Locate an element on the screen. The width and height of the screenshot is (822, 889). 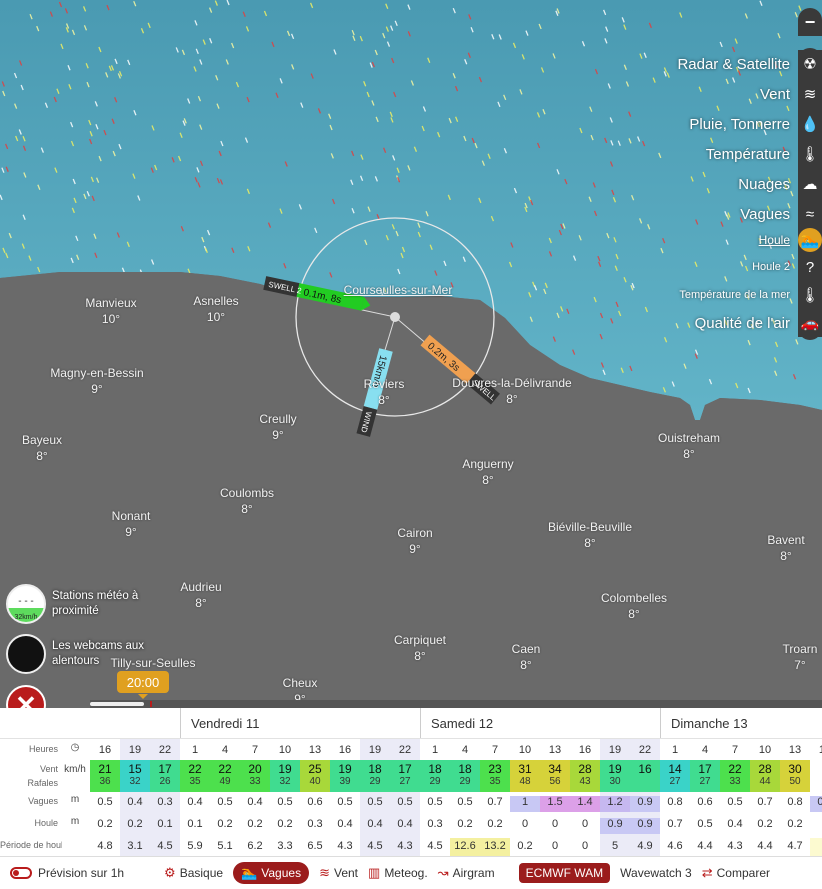
model-ecmwf-wam: ECMWF WAM is located at coordinates (564, 873).